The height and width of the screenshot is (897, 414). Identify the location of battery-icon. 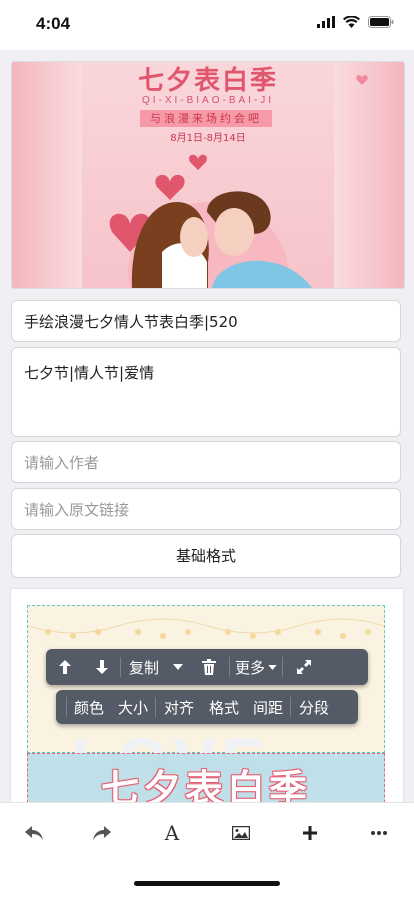
(381, 22).